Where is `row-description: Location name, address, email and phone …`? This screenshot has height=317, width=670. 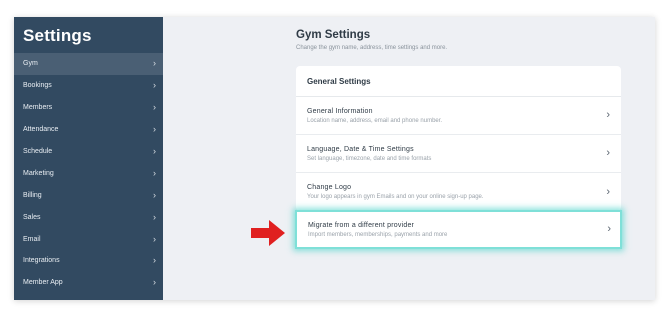 row-description: Location name, address, email and phone … is located at coordinates (375, 120).